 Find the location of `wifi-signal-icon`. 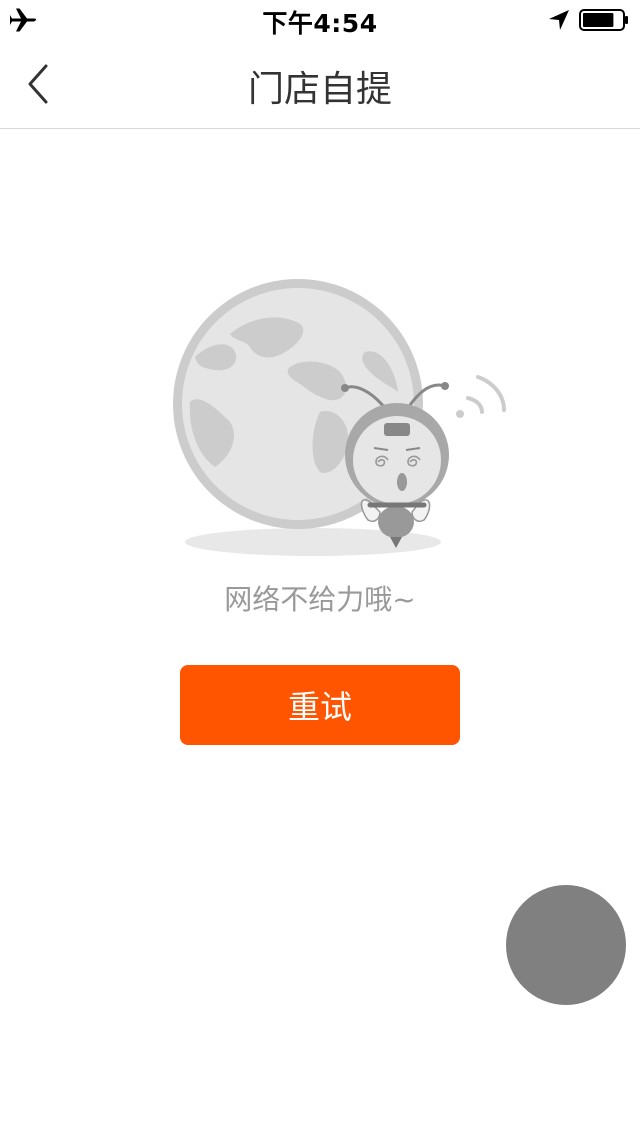

wifi-signal-icon is located at coordinates (481, 396).